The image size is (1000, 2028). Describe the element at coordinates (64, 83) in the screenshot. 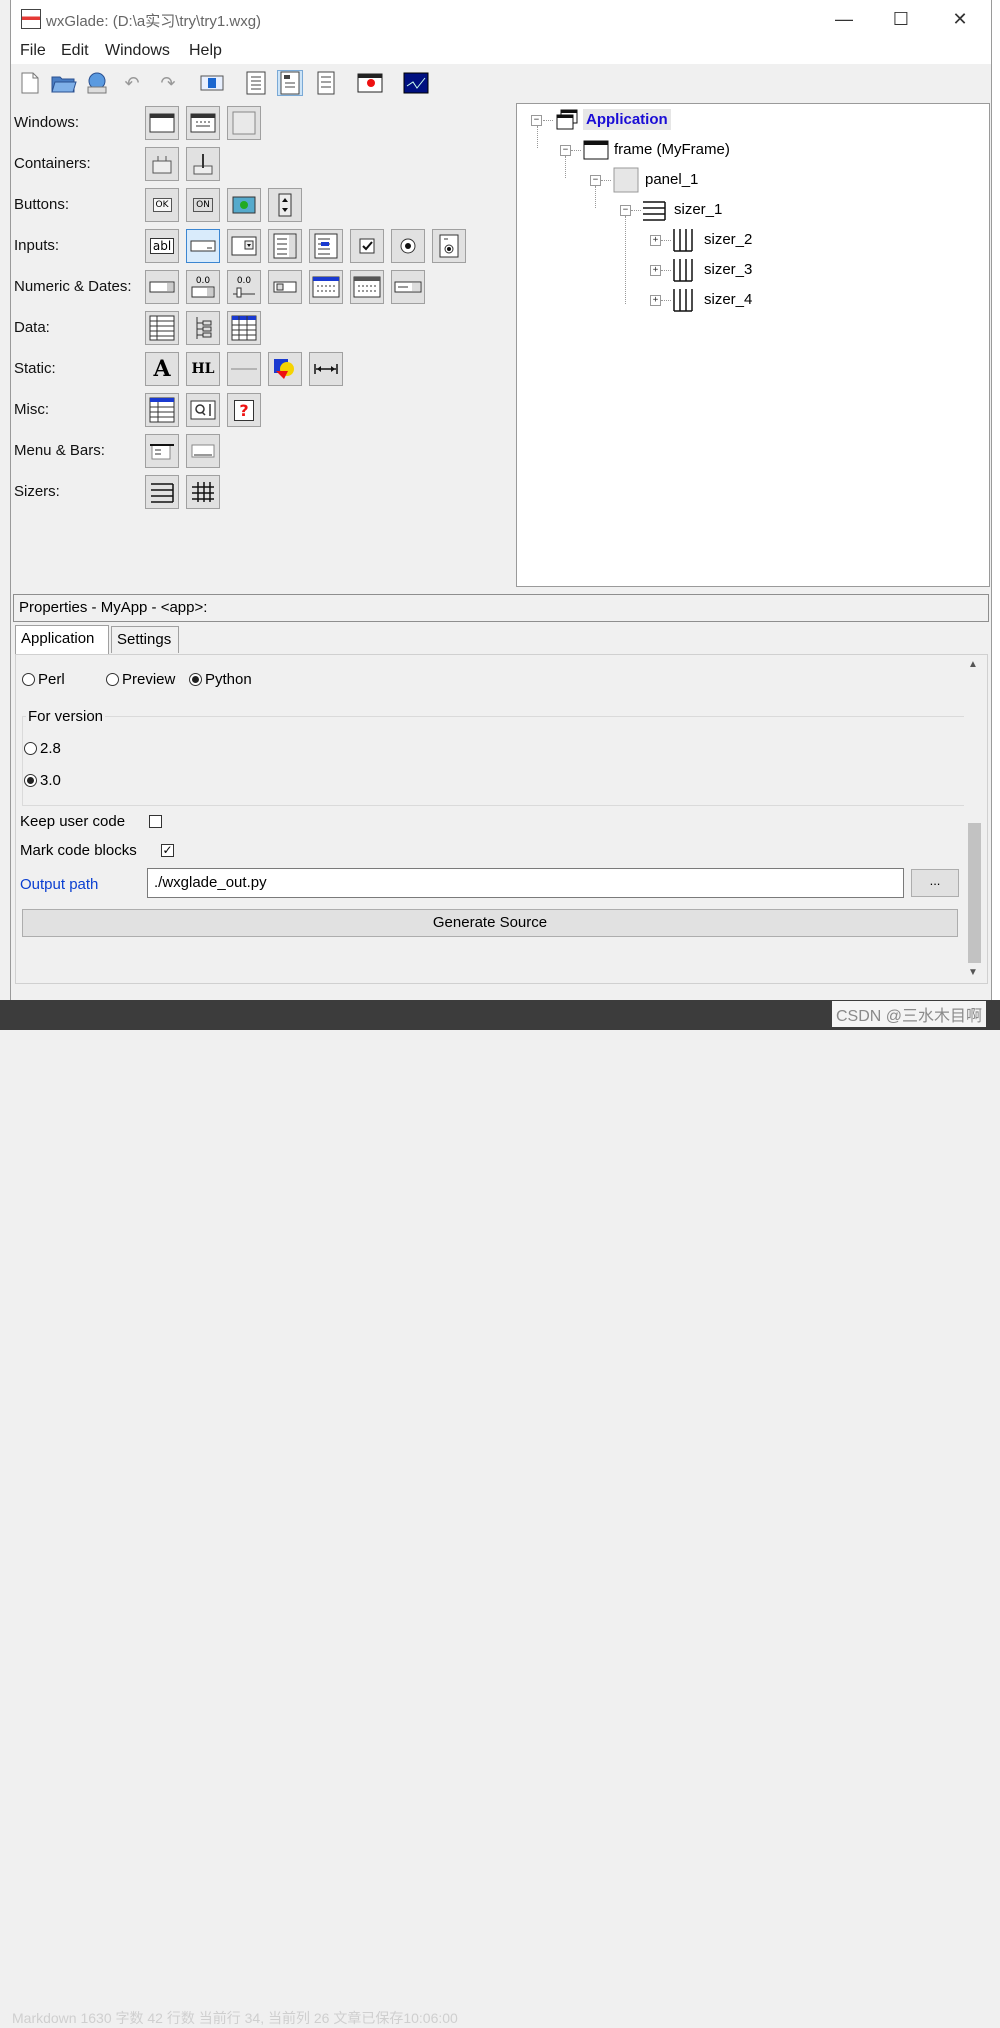

I see `open-icon` at that location.